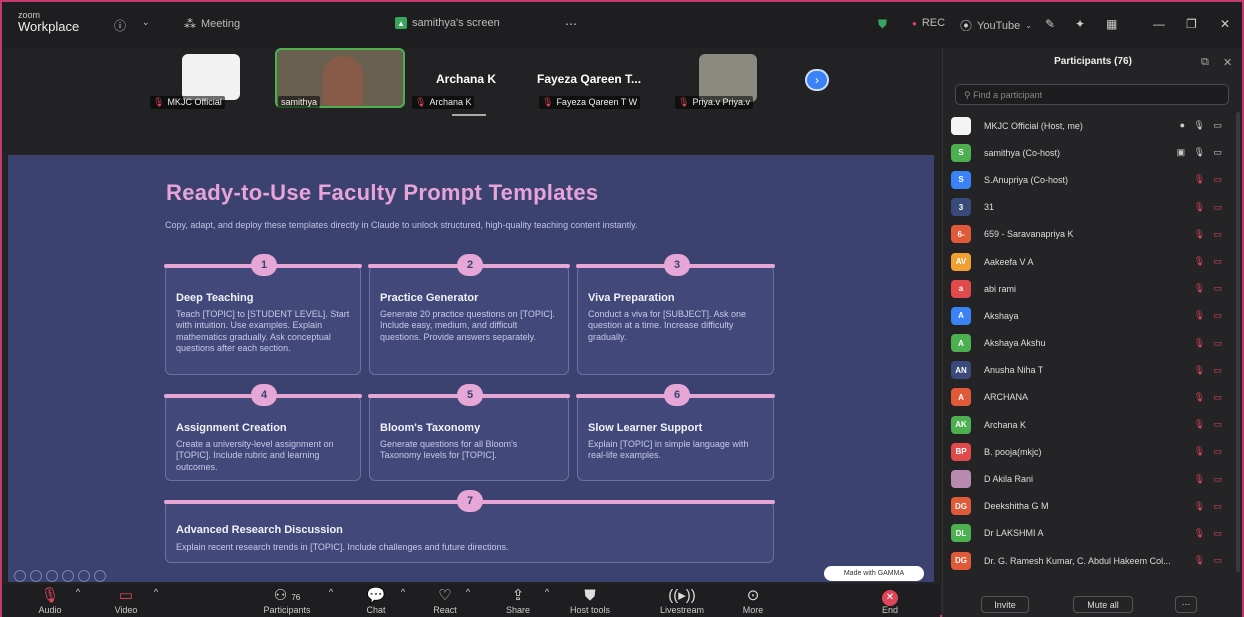 The width and height of the screenshot is (1244, 617). What do you see at coordinates (287, 601) in the screenshot?
I see `participants-button: ⚇ 76 Participants` at bounding box center [287, 601].